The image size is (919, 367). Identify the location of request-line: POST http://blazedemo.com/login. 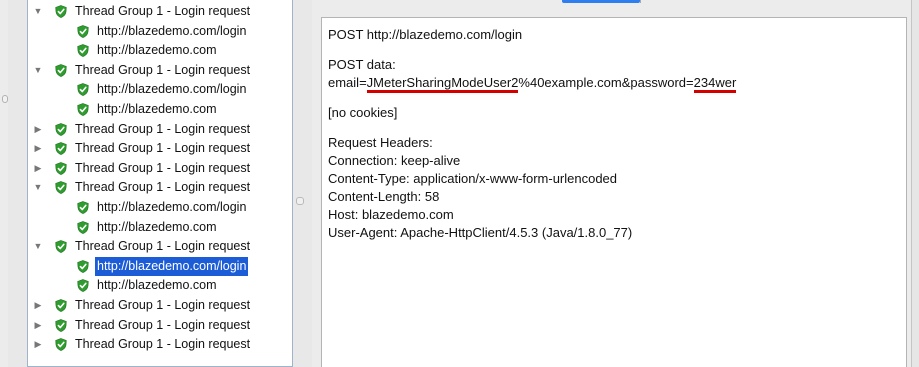
(425, 34).